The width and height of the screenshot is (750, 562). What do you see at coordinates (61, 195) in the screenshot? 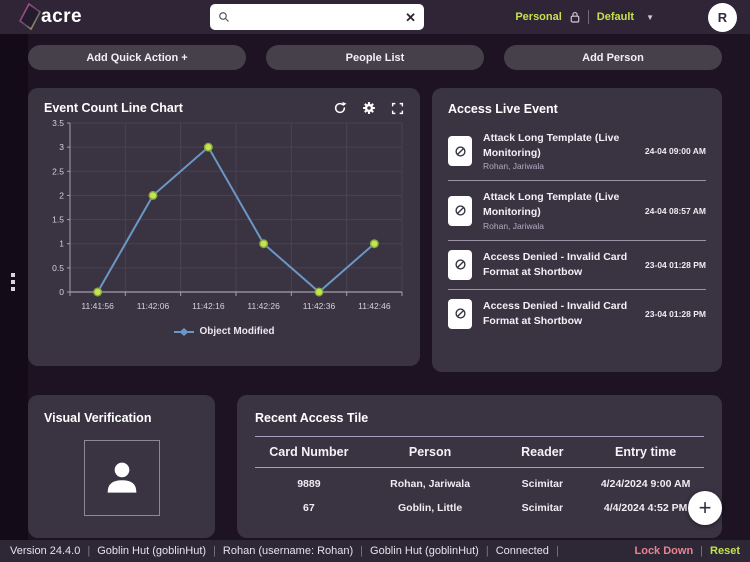
I see `svg-text: 2` at bounding box center [61, 195].